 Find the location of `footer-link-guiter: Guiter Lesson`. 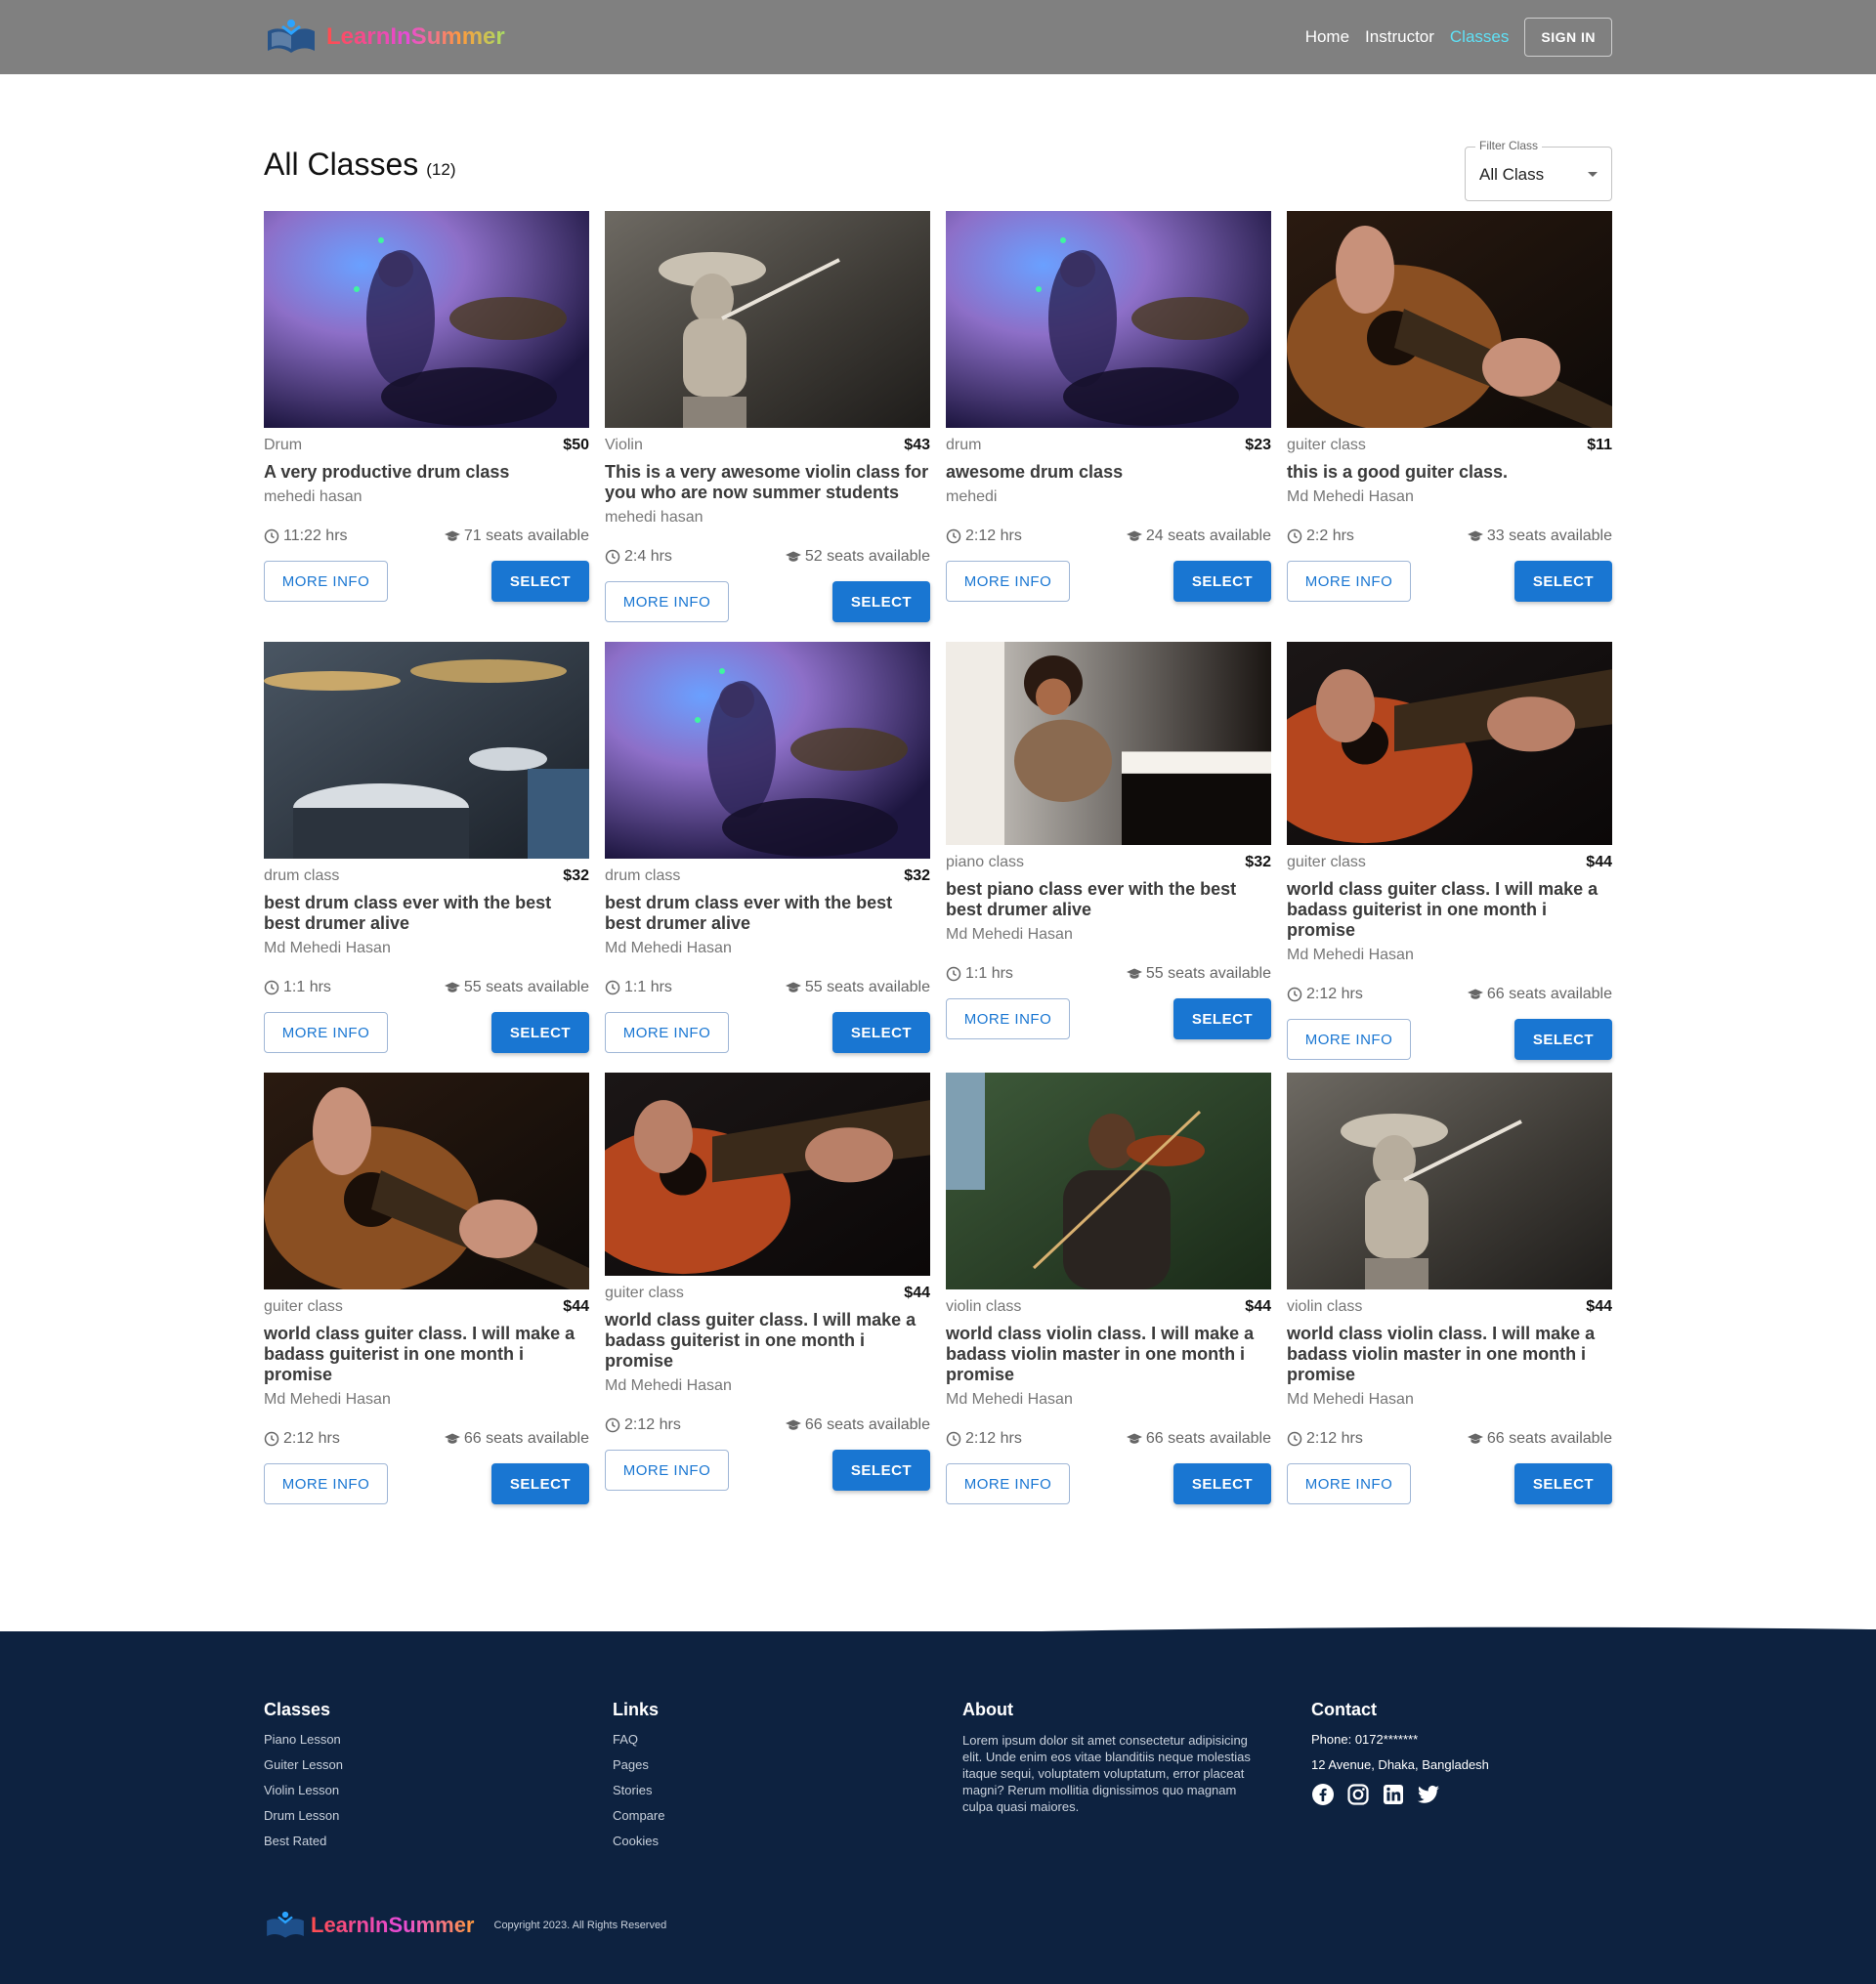

footer-link-guiter: Guiter Lesson is located at coordinates (303, 1764).